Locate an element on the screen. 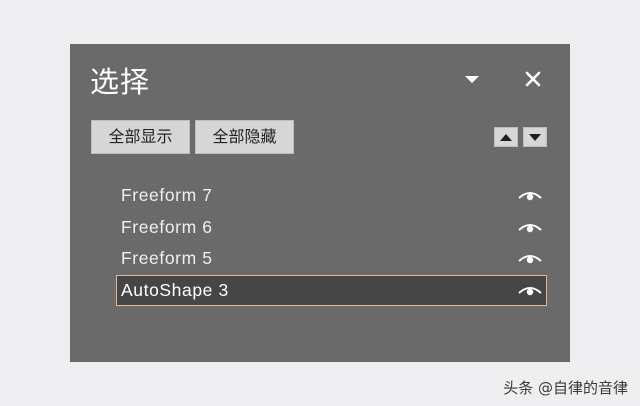  show-all-button: 全部显示 is located at coordinates (140, 137).